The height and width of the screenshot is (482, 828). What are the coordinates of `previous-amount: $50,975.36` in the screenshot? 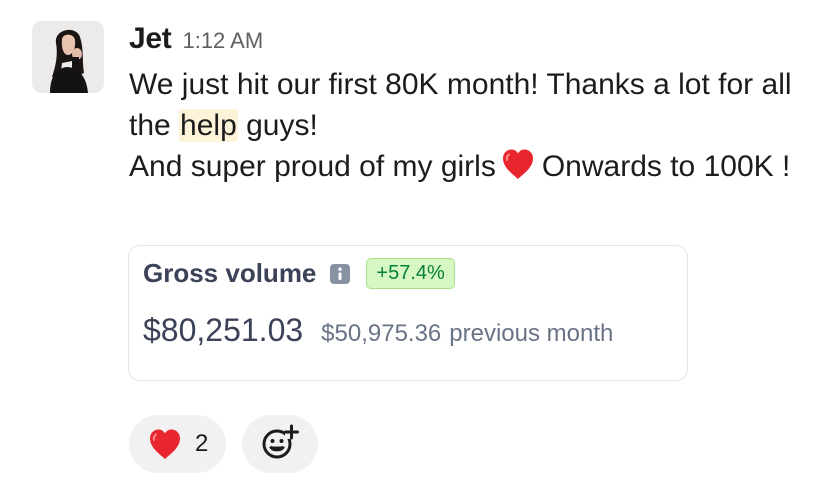 It's located at (381, 333).